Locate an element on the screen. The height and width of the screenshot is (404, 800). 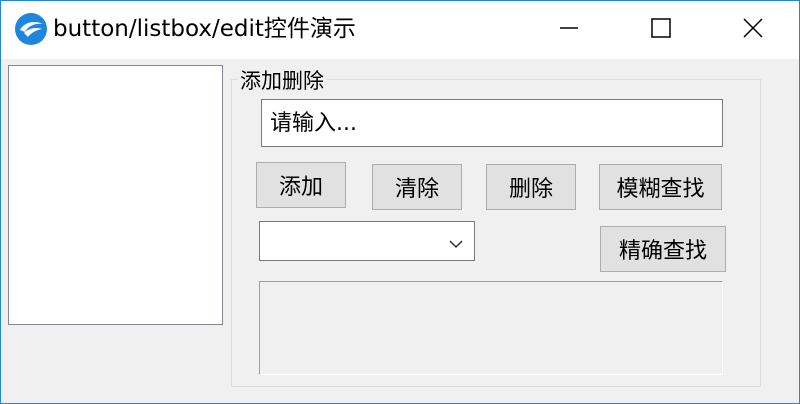
groupbox-label: 添加删除 is located at coordinates (282, 81).